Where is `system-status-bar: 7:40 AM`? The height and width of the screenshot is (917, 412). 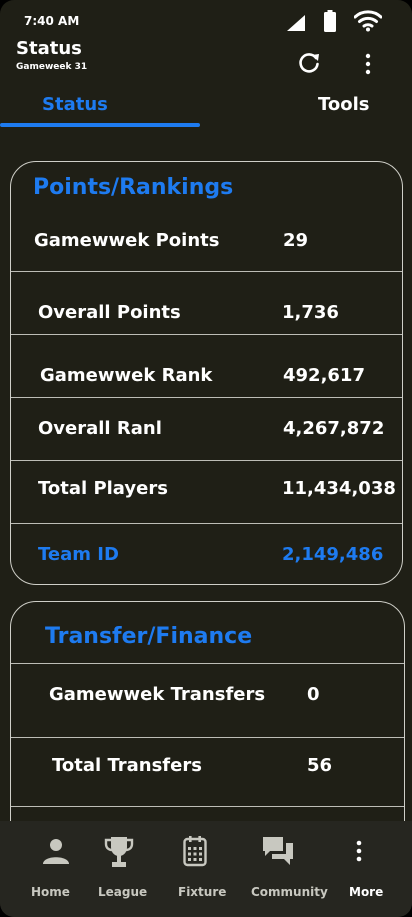
system-status-bar: 7:40 AM is located at coordinates (206, 18).